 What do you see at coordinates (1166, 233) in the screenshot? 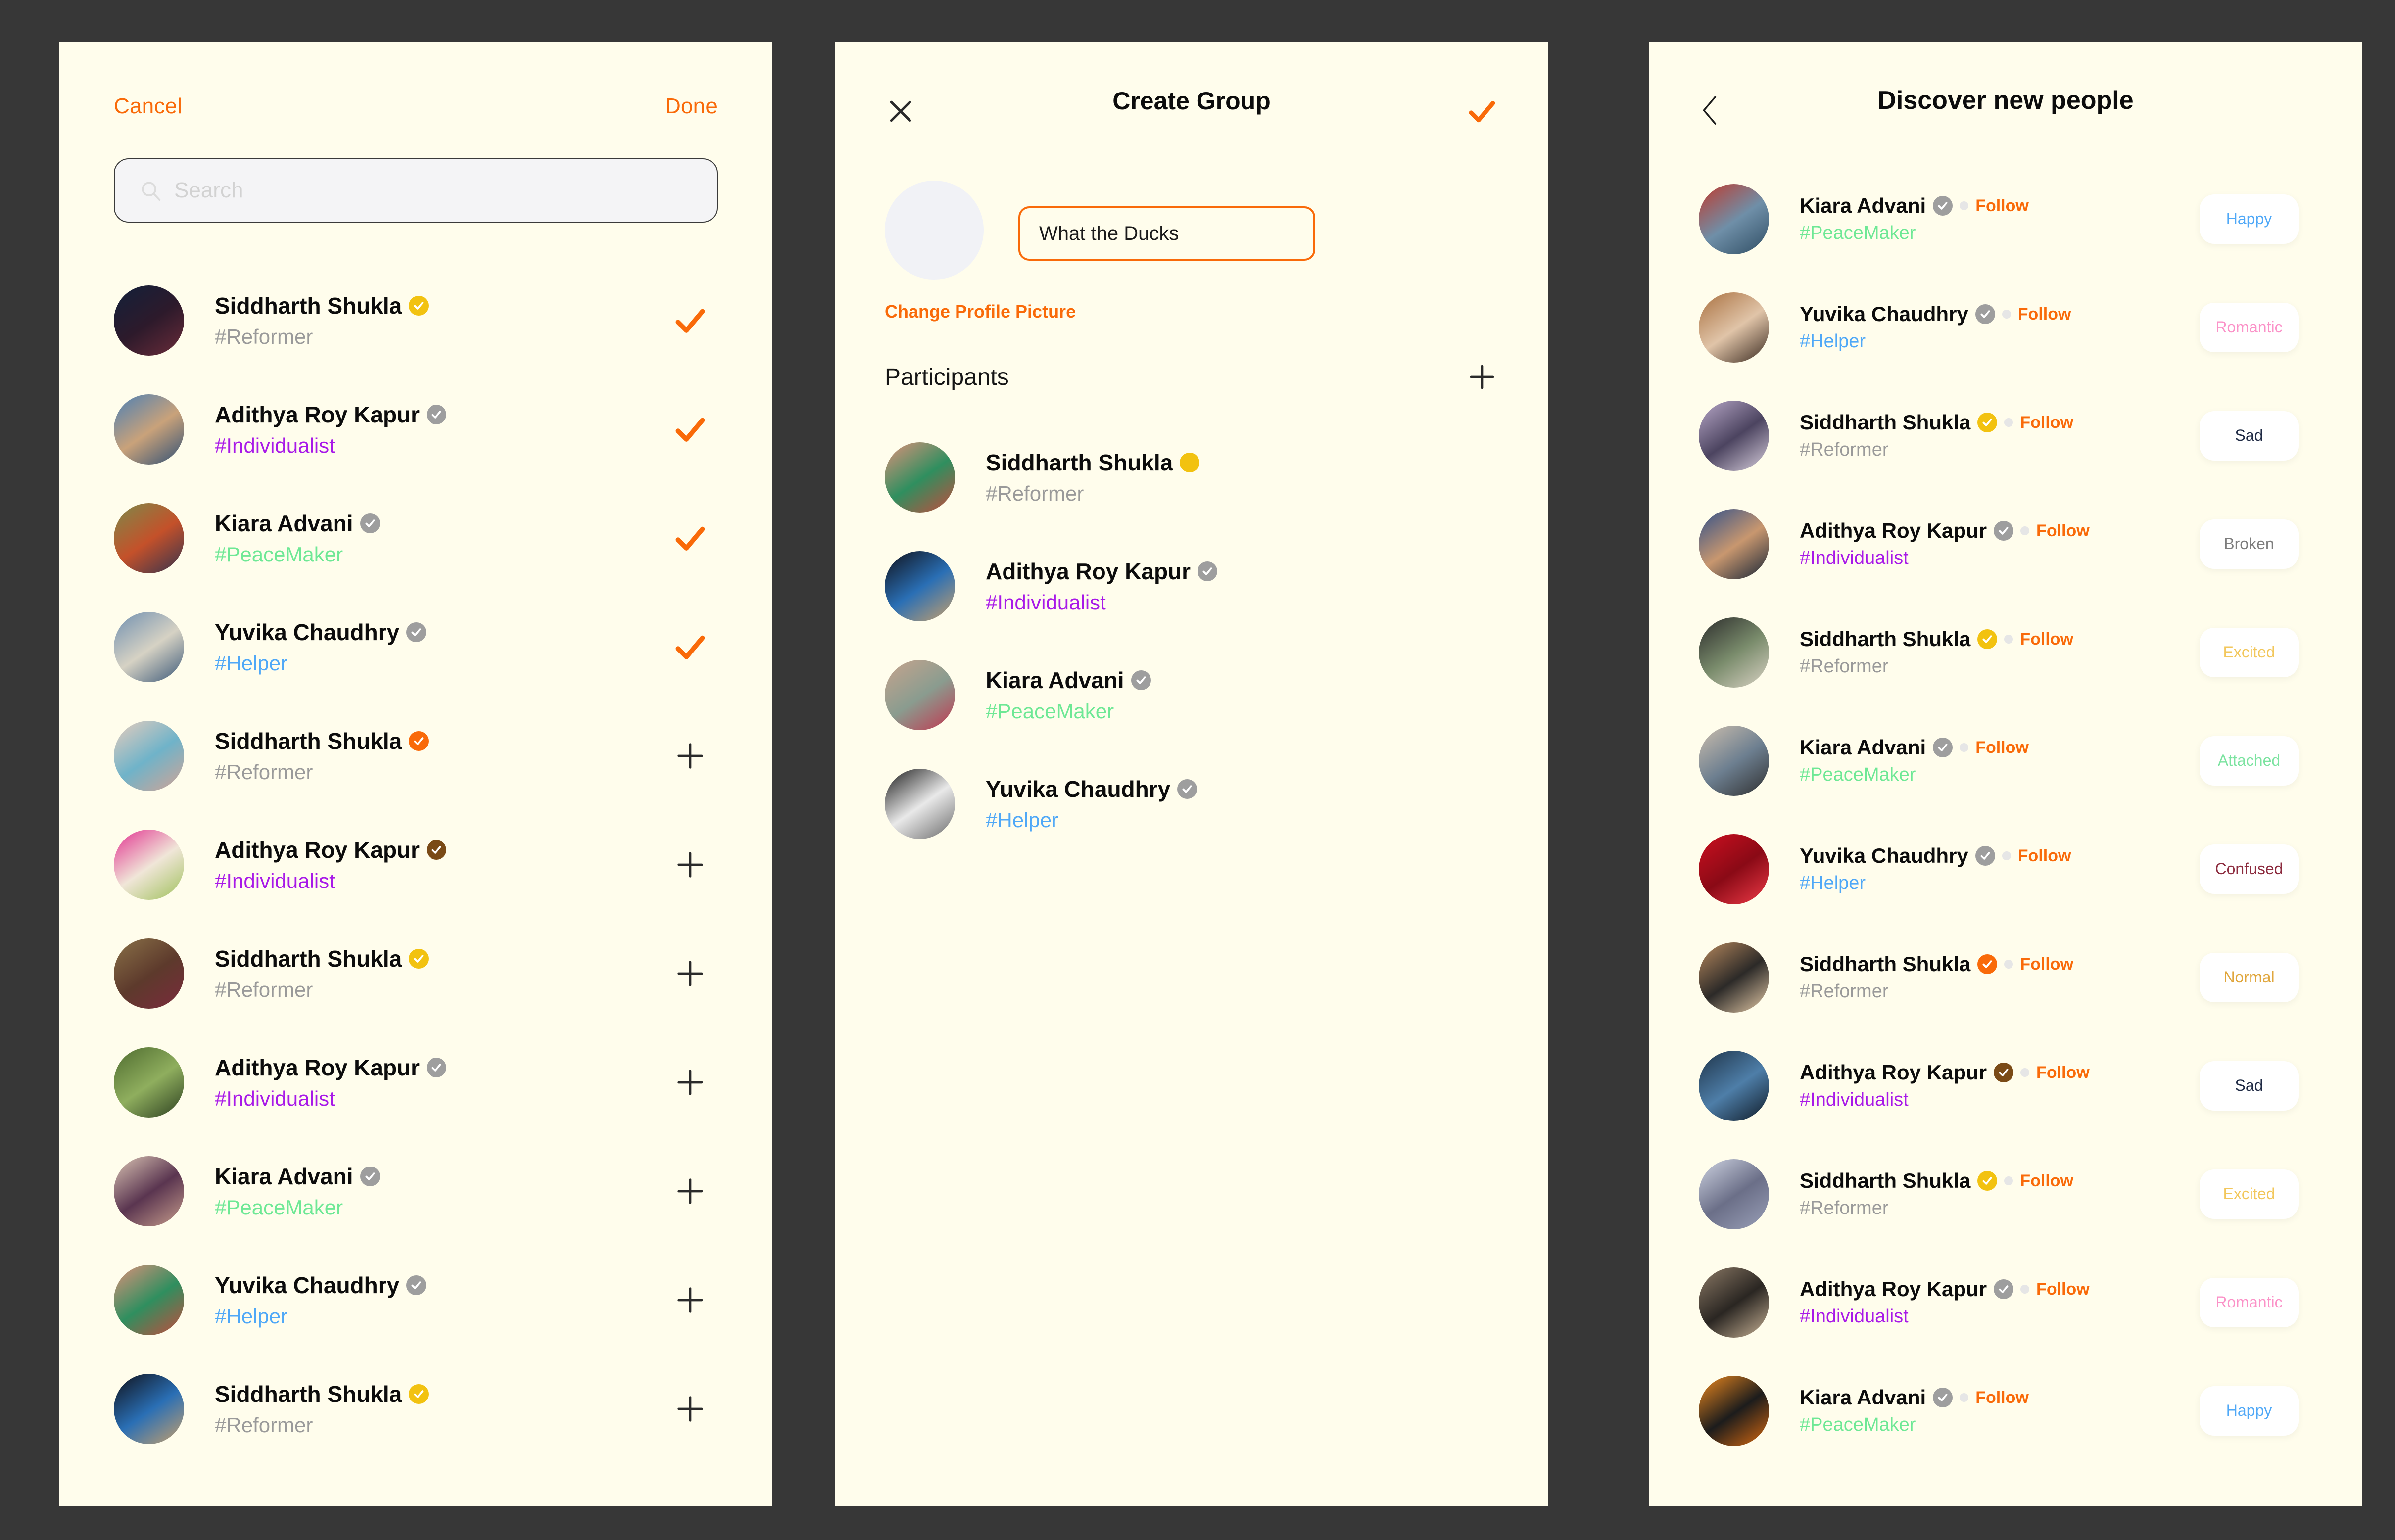
I see `group-name-field: What the Ducks` at bounding box center [1166, 233].